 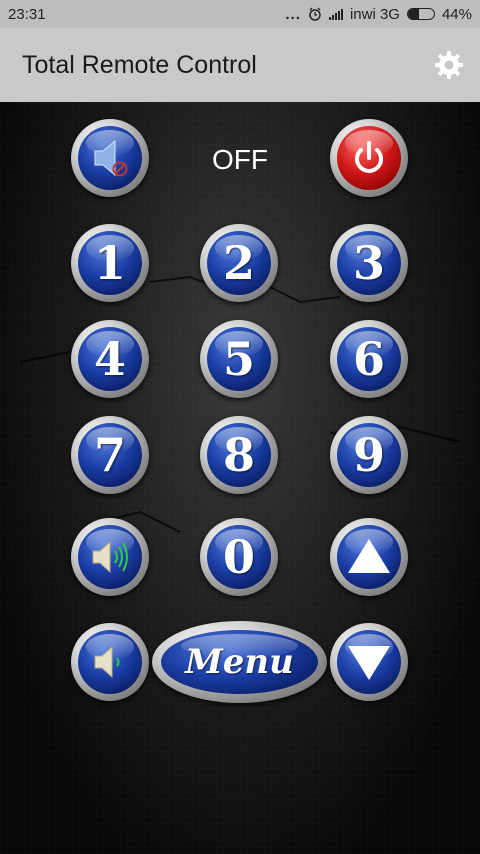 I want to click on battery-level, so click(x=413, y=14).